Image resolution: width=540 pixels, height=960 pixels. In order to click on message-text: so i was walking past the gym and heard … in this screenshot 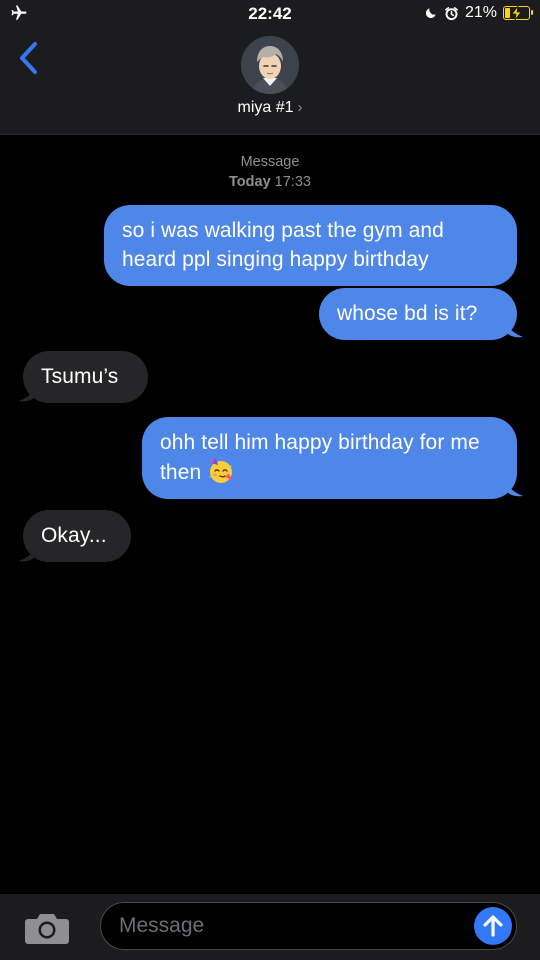, I will do `click(283, 245)`.